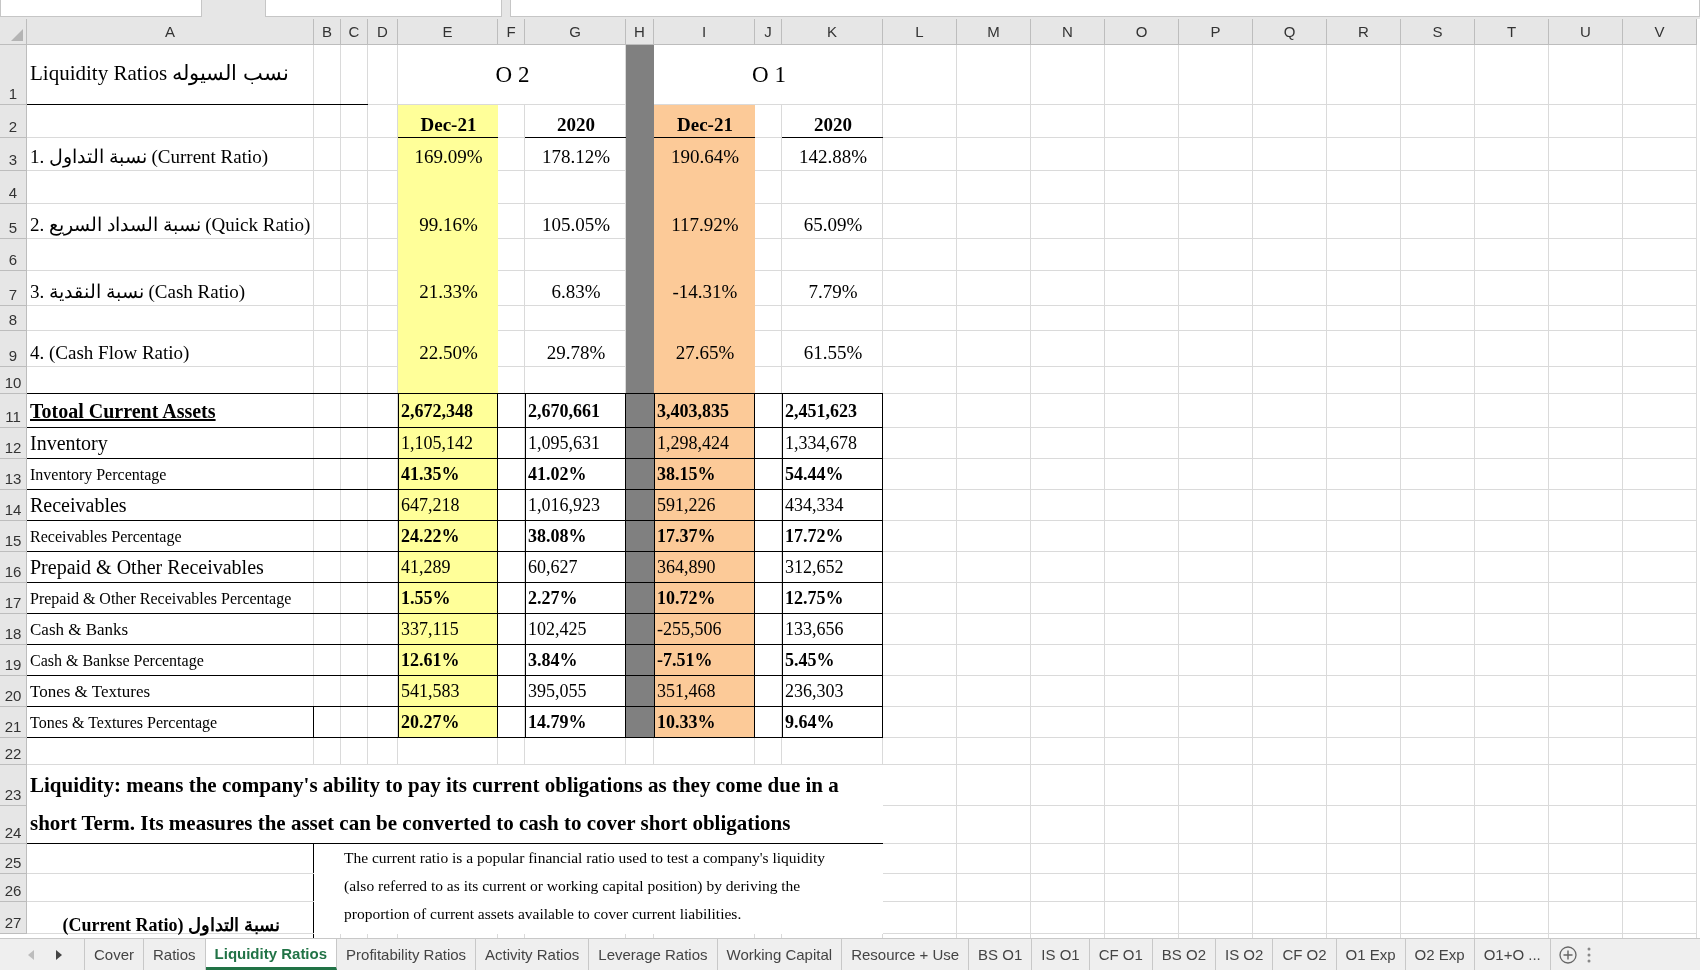 This screenshot has width=1700, height=970. What do you see at coordinates (13, 474) in the screenshot?
I see `row-header: 13` at bounding box center [13, 474].